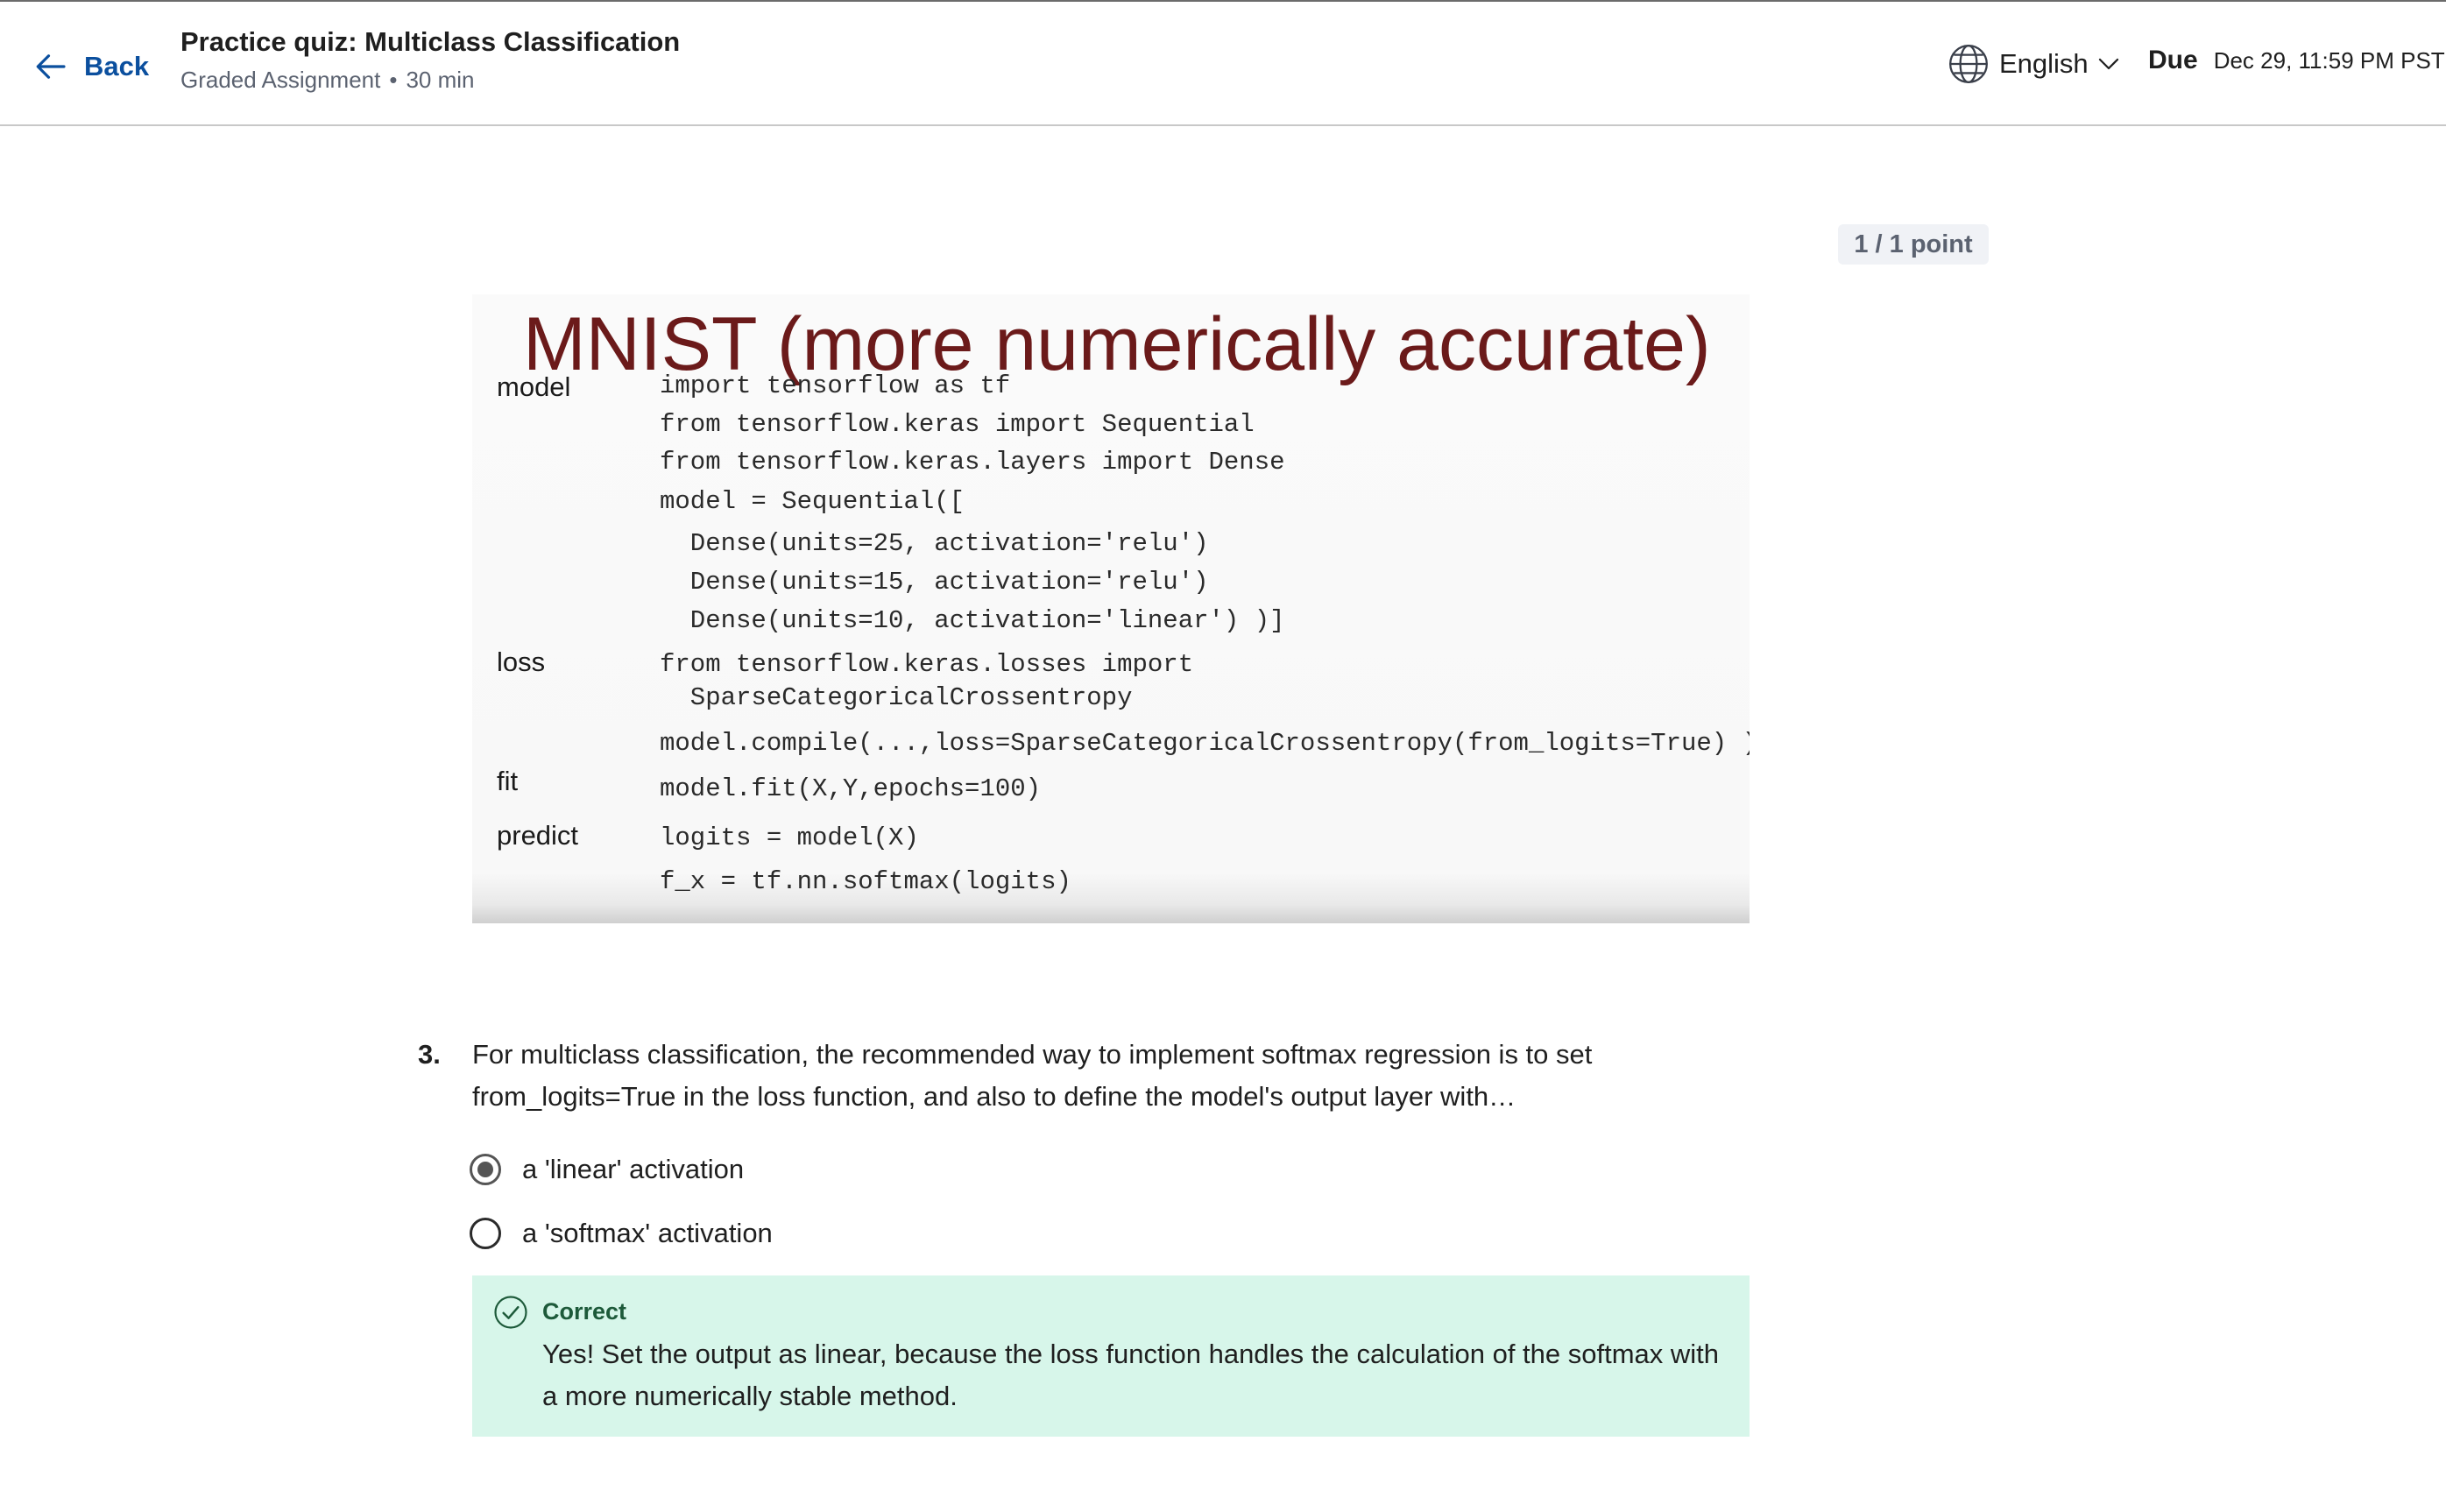 The image size is (2446, 1512). What do you see at coordinates (789, 837) in the screenshot?
I see `code-line: logits = model(X)` at bounding box center [789, 837].